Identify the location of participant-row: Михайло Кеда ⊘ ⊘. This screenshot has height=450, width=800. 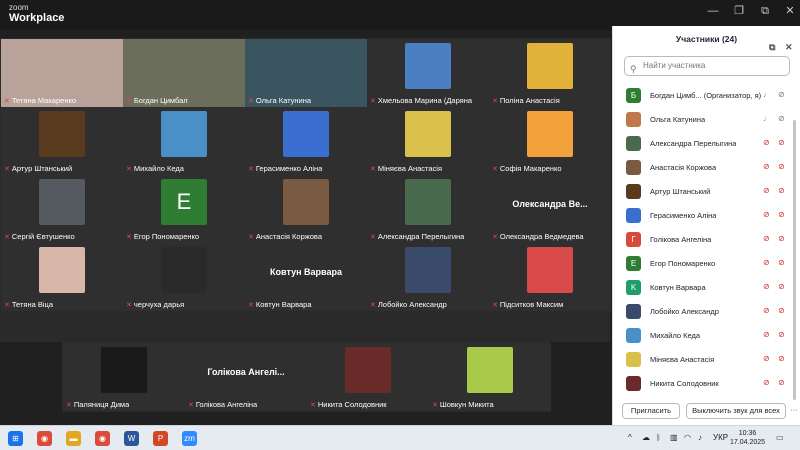
(706, 336).